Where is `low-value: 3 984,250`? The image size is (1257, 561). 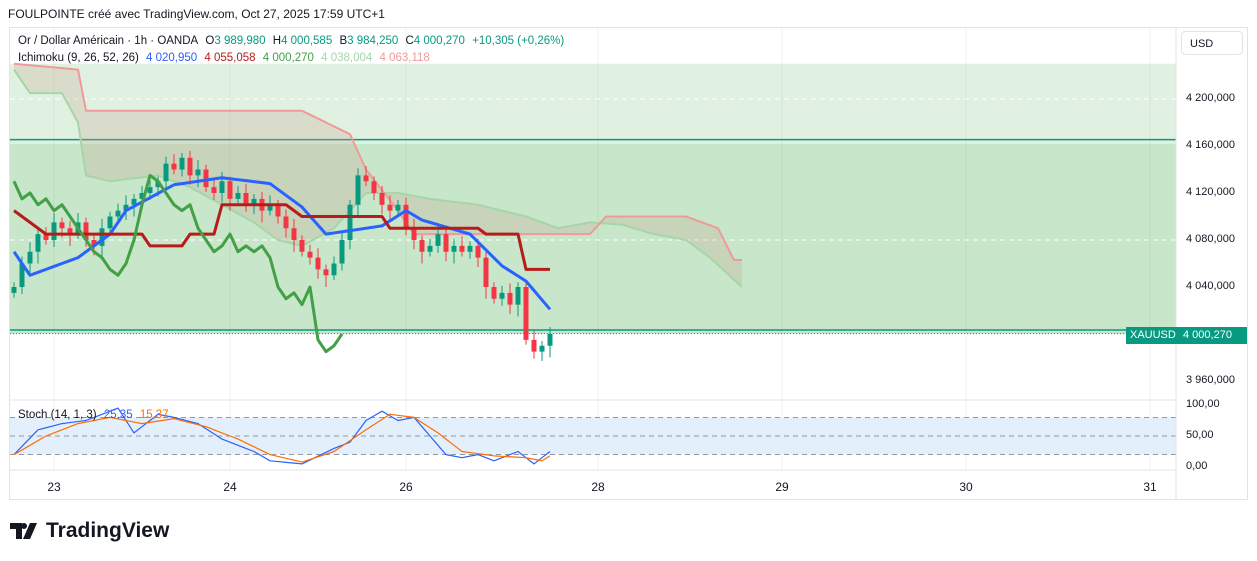
low-value: 3 984,250 is located at coordinates (373, 41).